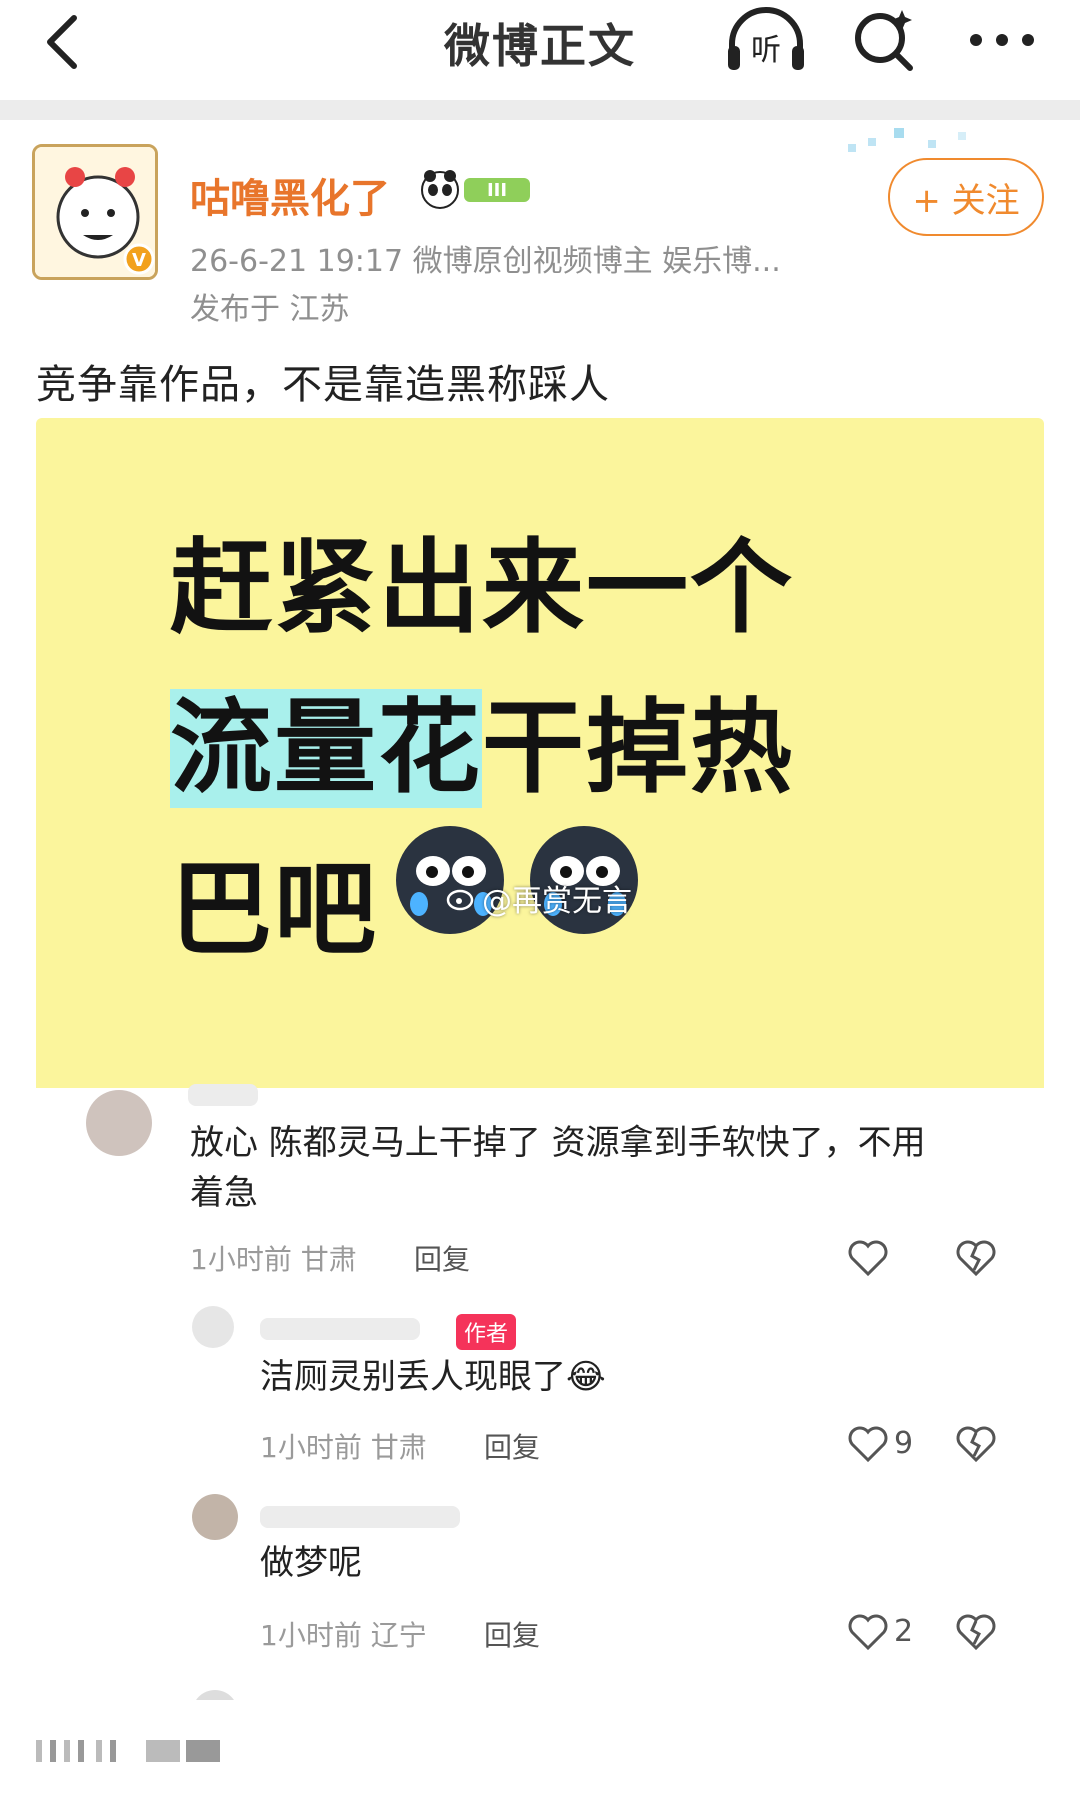 This screenshot has width=1080, height=1795. Describe the element at coordinates (540, 110) in the screenshot. I see `section-divider` at that location.